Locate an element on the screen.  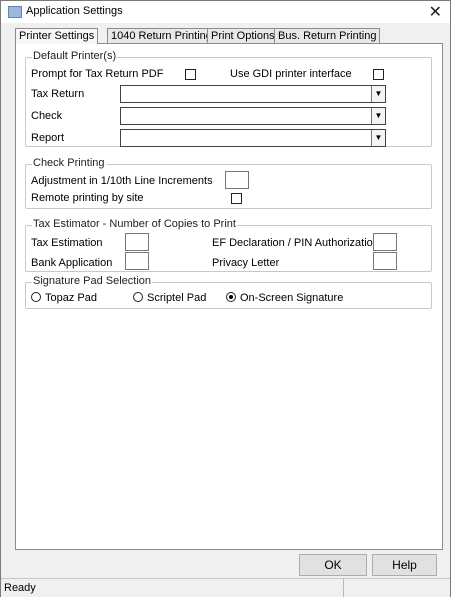
tax-estimation-label: Tax Estimation is located at coordinates (67, 243).